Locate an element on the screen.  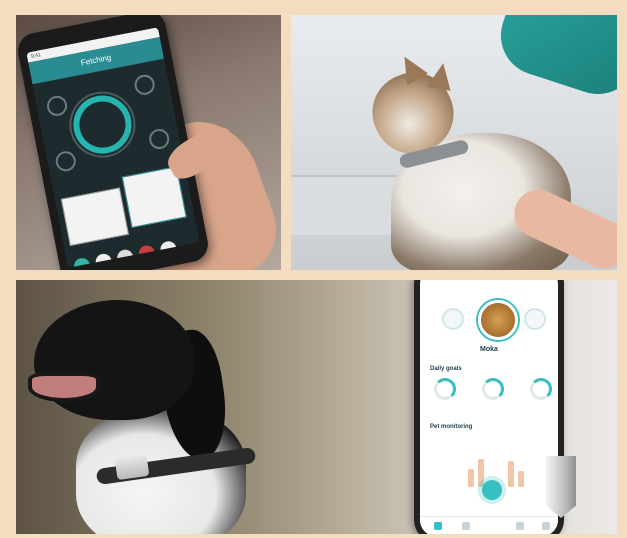
map-tab-icon is located at coordinates (466, 526).